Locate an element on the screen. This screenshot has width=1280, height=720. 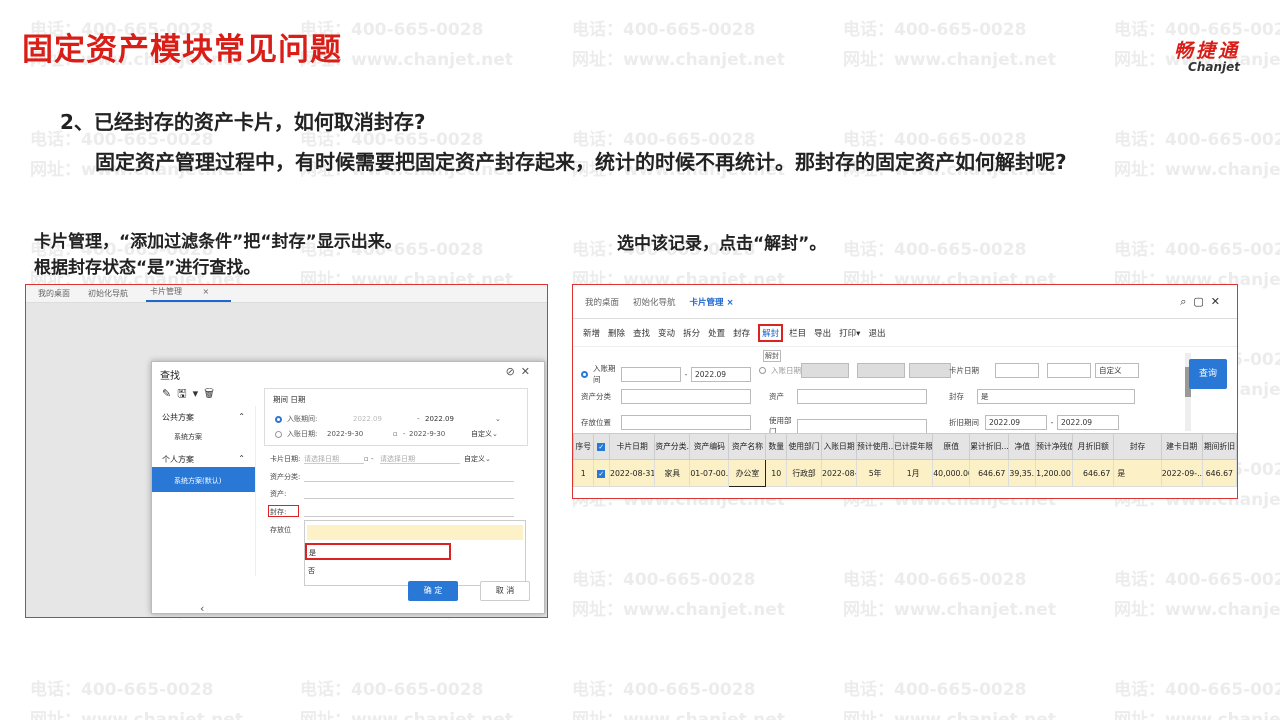
toolbar-unseal-button: 解封 is located at coordinates (771, 332).